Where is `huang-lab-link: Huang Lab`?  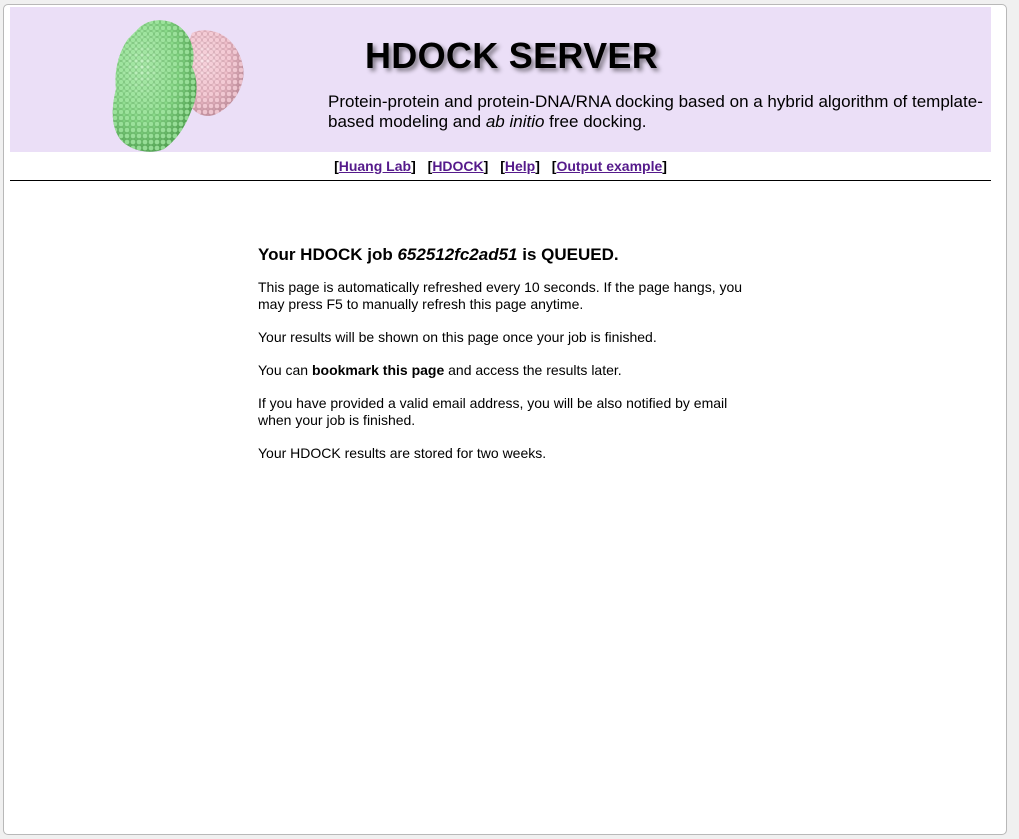
huang-lab-link: Huang Lab is located at coordinates (375, 166).